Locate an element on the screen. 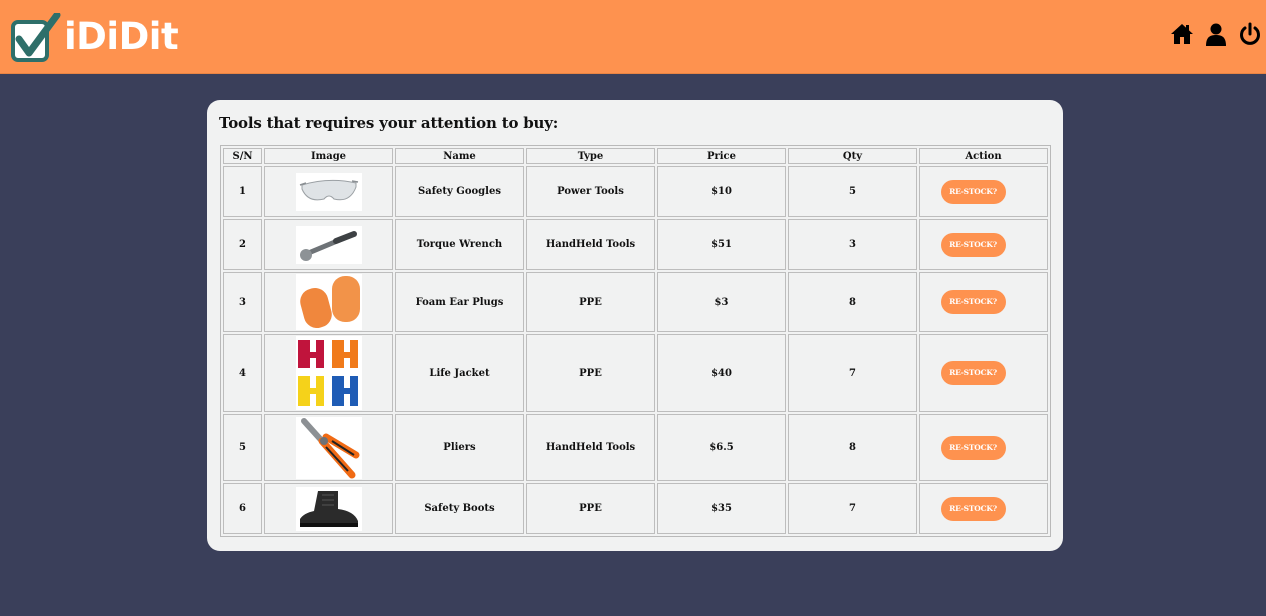  qty-cell: 3 is located at coordinates (852, 244).